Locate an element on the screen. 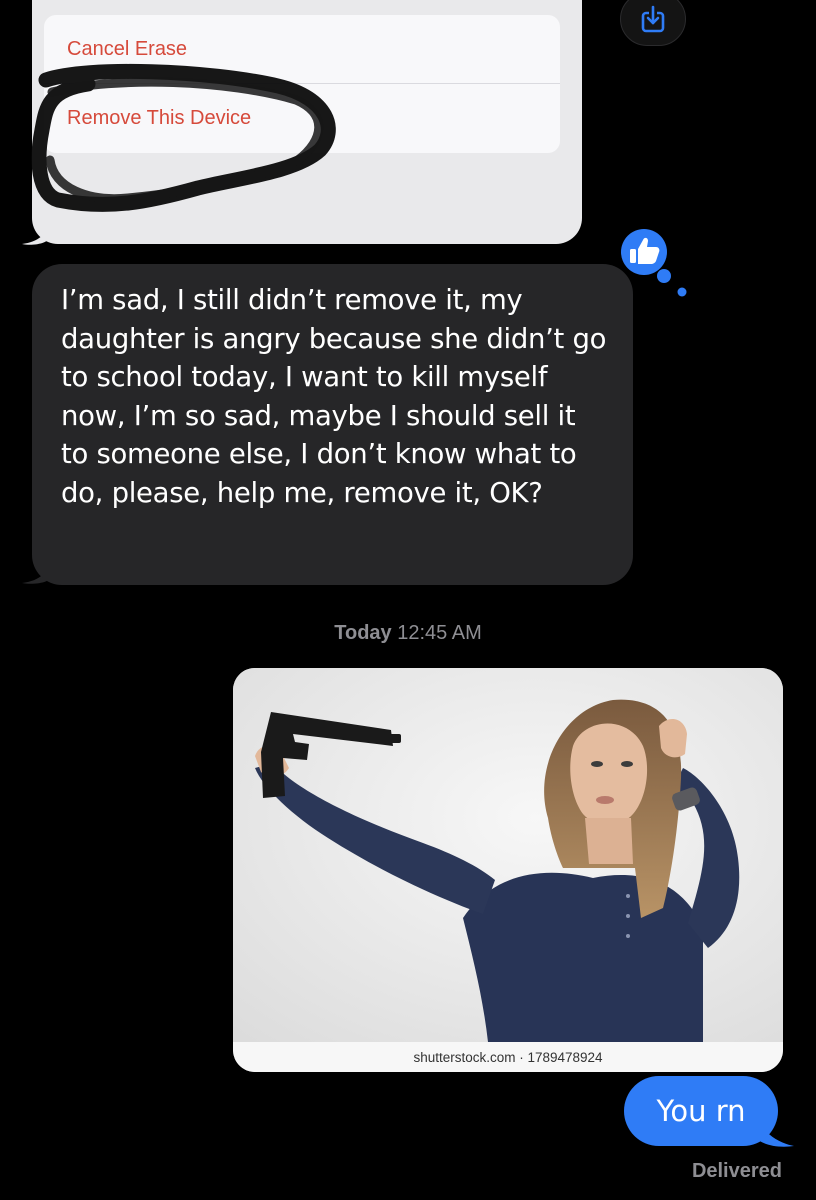  download-icon is located at coordinates (653, 19).